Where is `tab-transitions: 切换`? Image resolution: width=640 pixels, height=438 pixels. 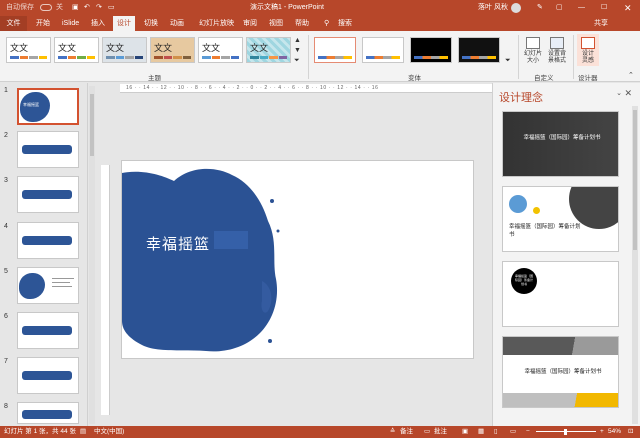
tab-transitions: 切换 is located at coordinates (151, 23).